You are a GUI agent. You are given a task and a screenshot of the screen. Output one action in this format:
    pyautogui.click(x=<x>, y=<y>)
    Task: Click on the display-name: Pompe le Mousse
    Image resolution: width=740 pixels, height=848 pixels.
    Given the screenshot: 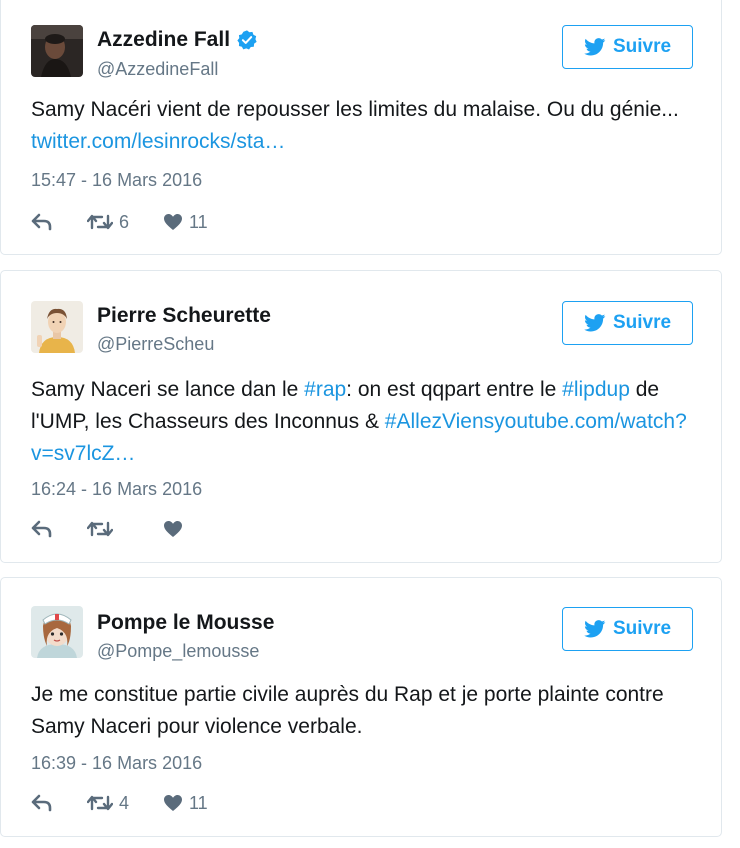 What is the action you would take?
    pyautogui.click(x=185, y=623)
    